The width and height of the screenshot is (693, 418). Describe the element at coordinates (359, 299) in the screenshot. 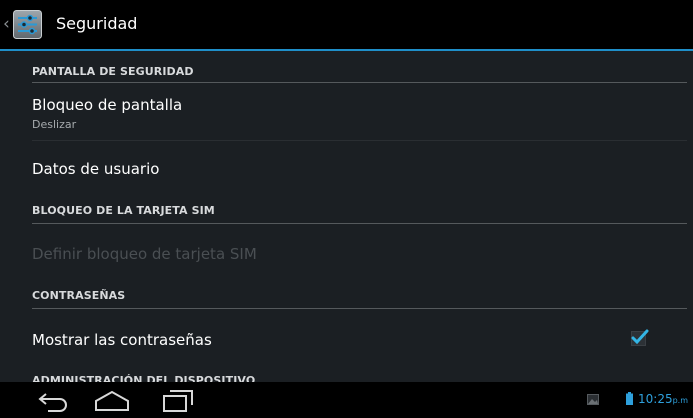

I see `section-header-contrasenas: CONTRASEÑAS` at that location.